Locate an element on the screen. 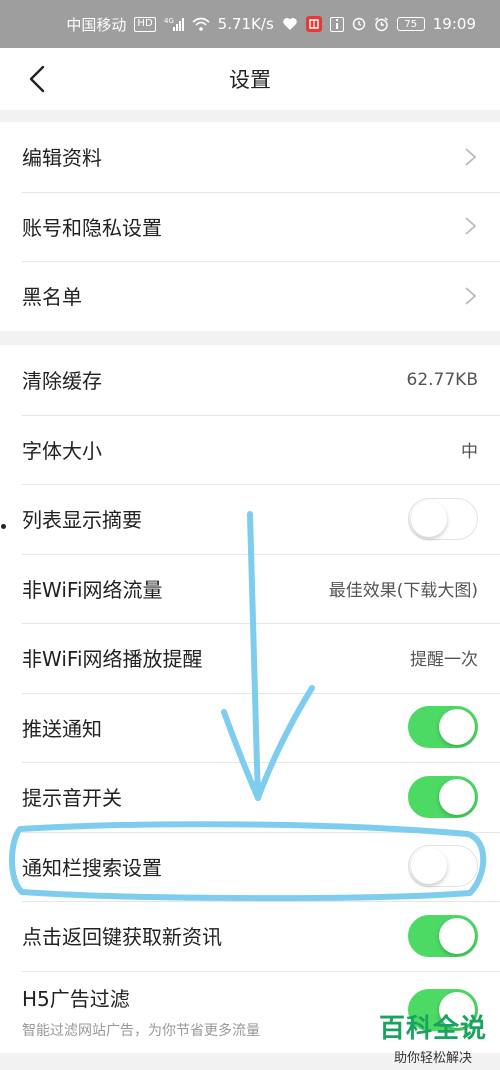 The image size is (500, 1070). blacklist-row: 黑名单 is located at coordinates (250, 296).